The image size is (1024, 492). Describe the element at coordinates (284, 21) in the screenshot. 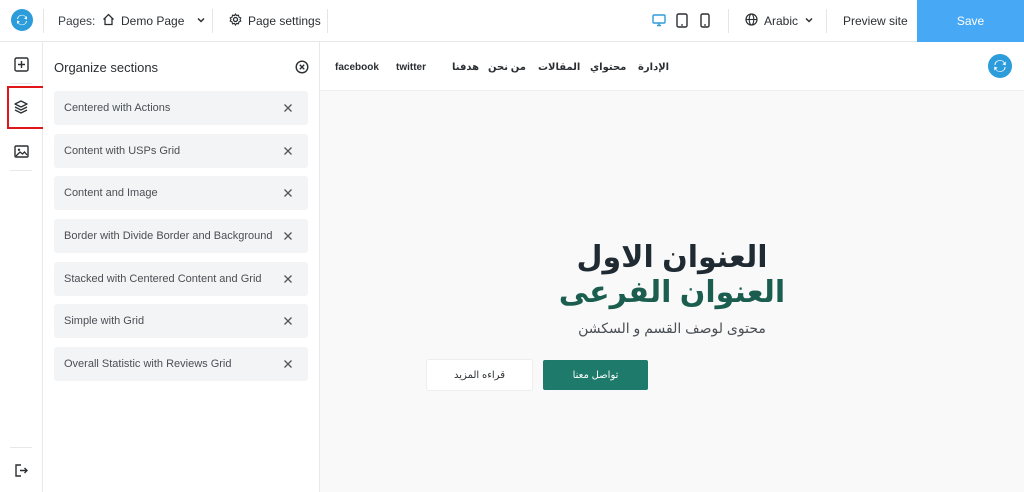

I see `page-settings-label: Page settings` at that location.